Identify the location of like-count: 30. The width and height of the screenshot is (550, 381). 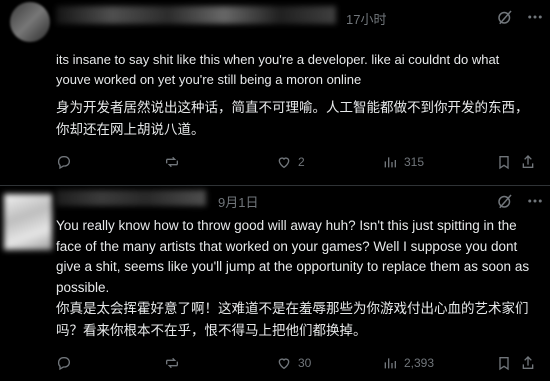
(305, 363).